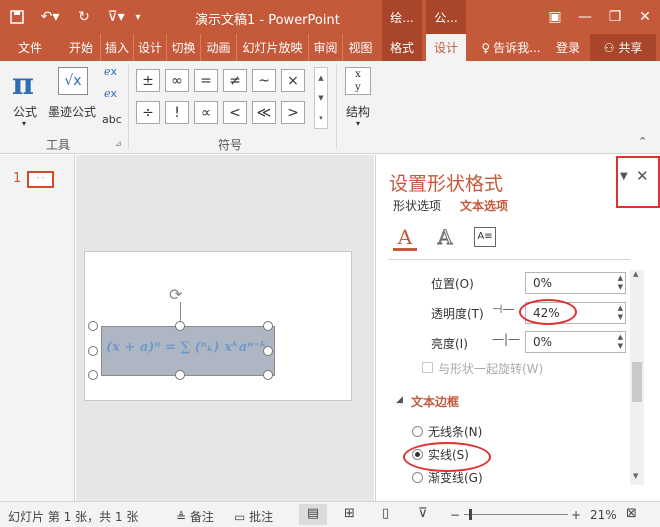 The width and height of the screenshot is (660, 527). Describe the element at coordinates (74, 95) in the screenshot. I see `ink-equation-button: √x 墨迹公式` at that location.